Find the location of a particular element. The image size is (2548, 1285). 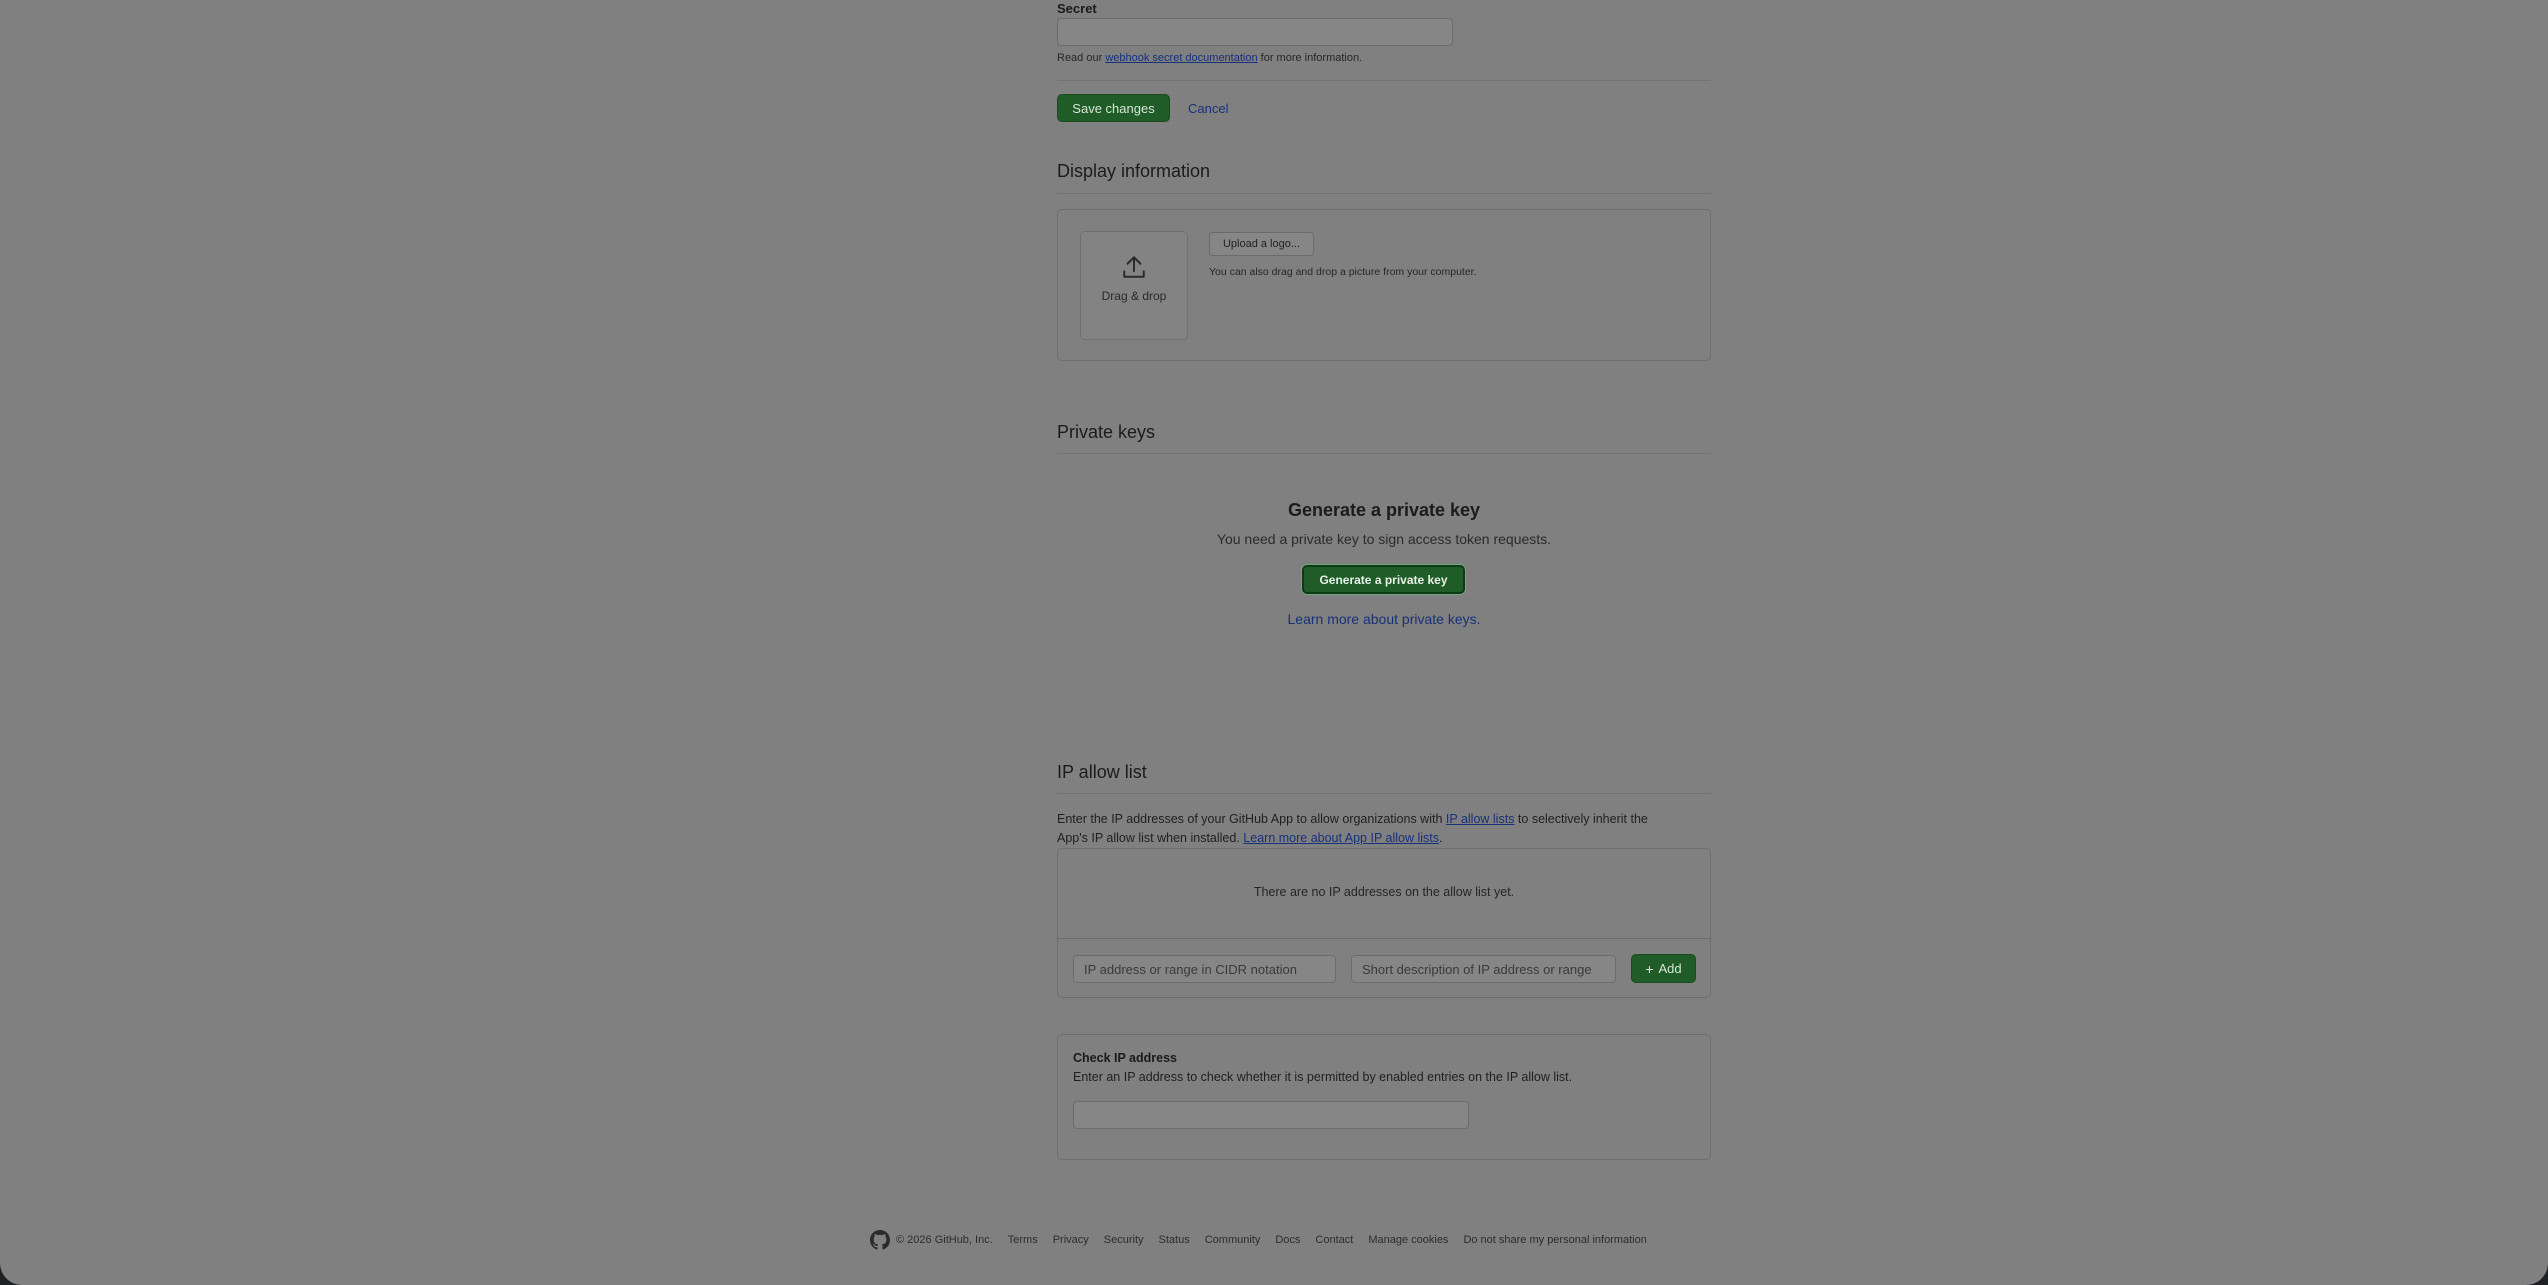

ip-desc-text: App's IP allow list when installed. is located at coordinates (1148, 838).